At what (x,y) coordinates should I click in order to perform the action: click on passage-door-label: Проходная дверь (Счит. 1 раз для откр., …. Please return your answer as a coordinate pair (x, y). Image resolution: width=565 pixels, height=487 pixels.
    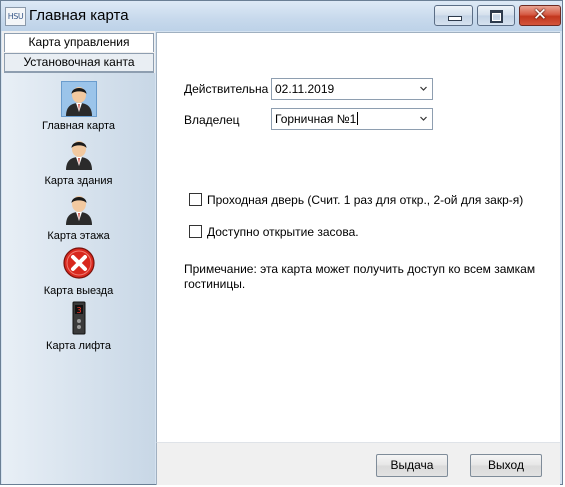
    Looking at the image, I should click on (365, 200).